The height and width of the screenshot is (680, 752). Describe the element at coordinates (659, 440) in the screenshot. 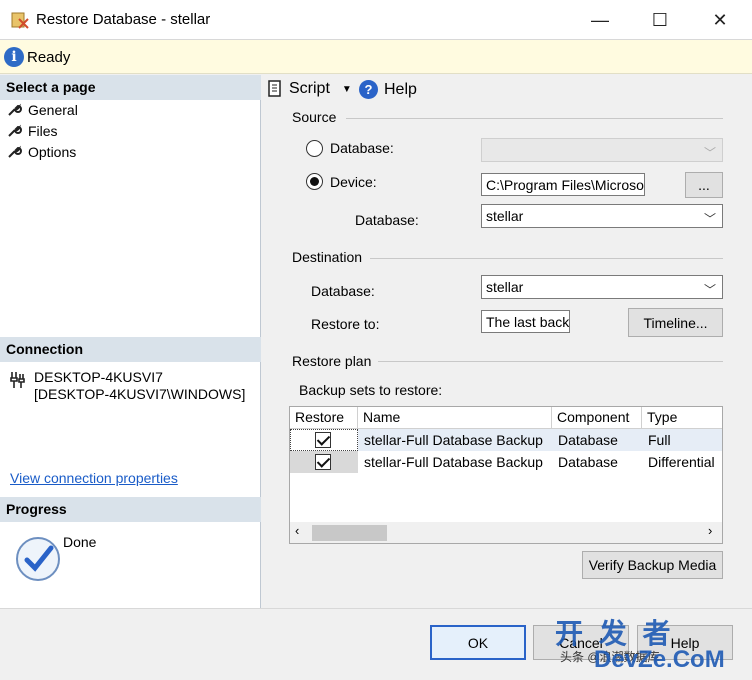

I see `backup-type: Full` at that location.